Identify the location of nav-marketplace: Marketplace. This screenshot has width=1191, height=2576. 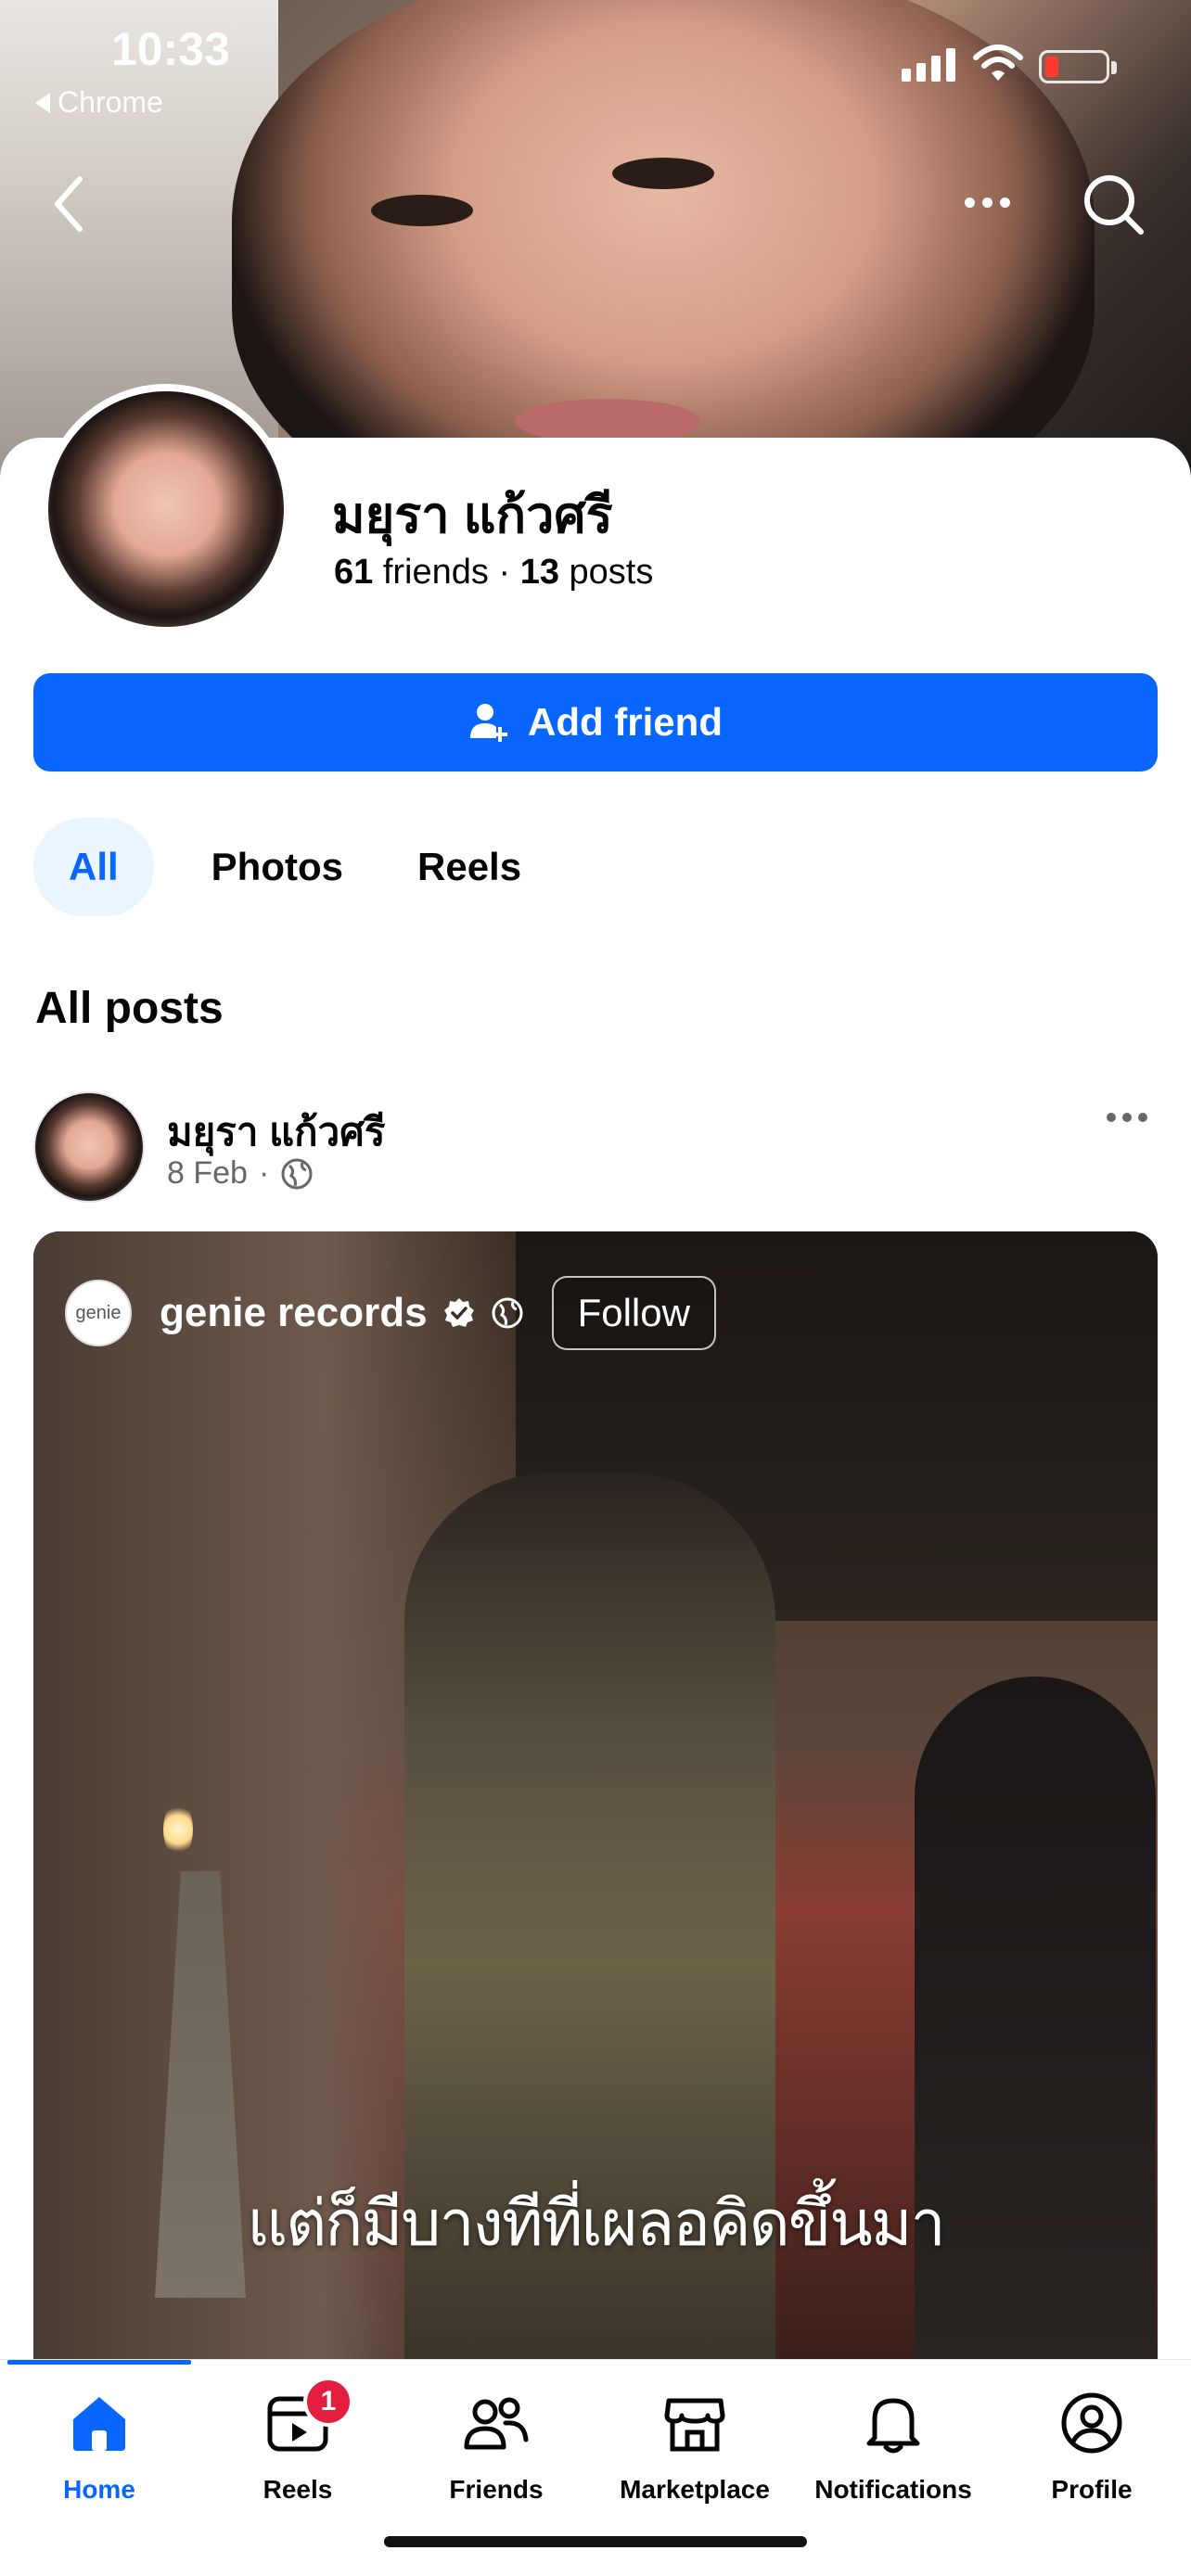
(695, 2451).